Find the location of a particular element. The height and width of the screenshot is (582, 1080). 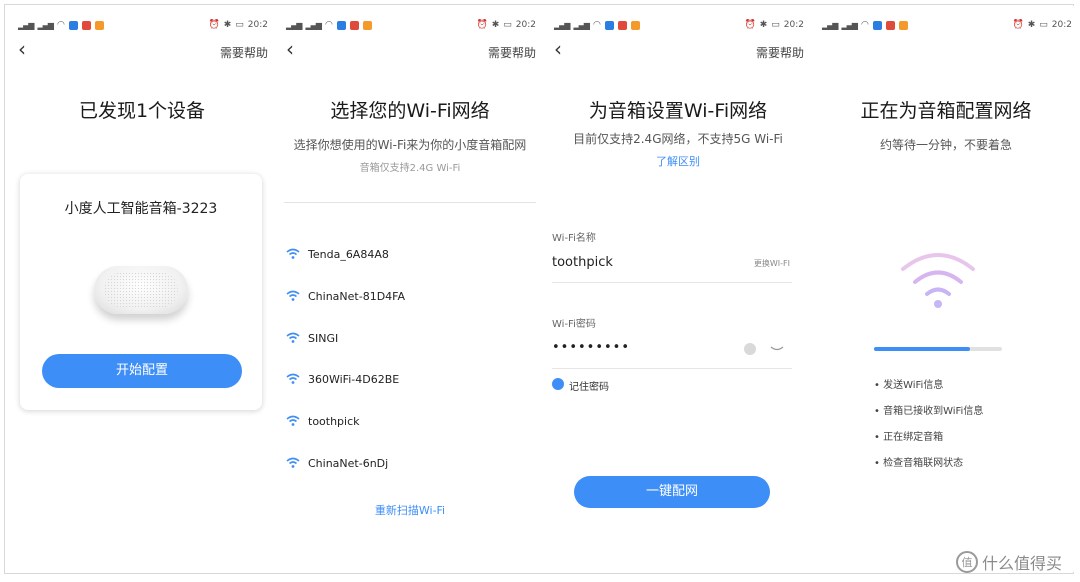

page-subtitle: 选择你想使用的Wi-Fi来为你的小度音箱配网 is located at coordinates (410, 145).